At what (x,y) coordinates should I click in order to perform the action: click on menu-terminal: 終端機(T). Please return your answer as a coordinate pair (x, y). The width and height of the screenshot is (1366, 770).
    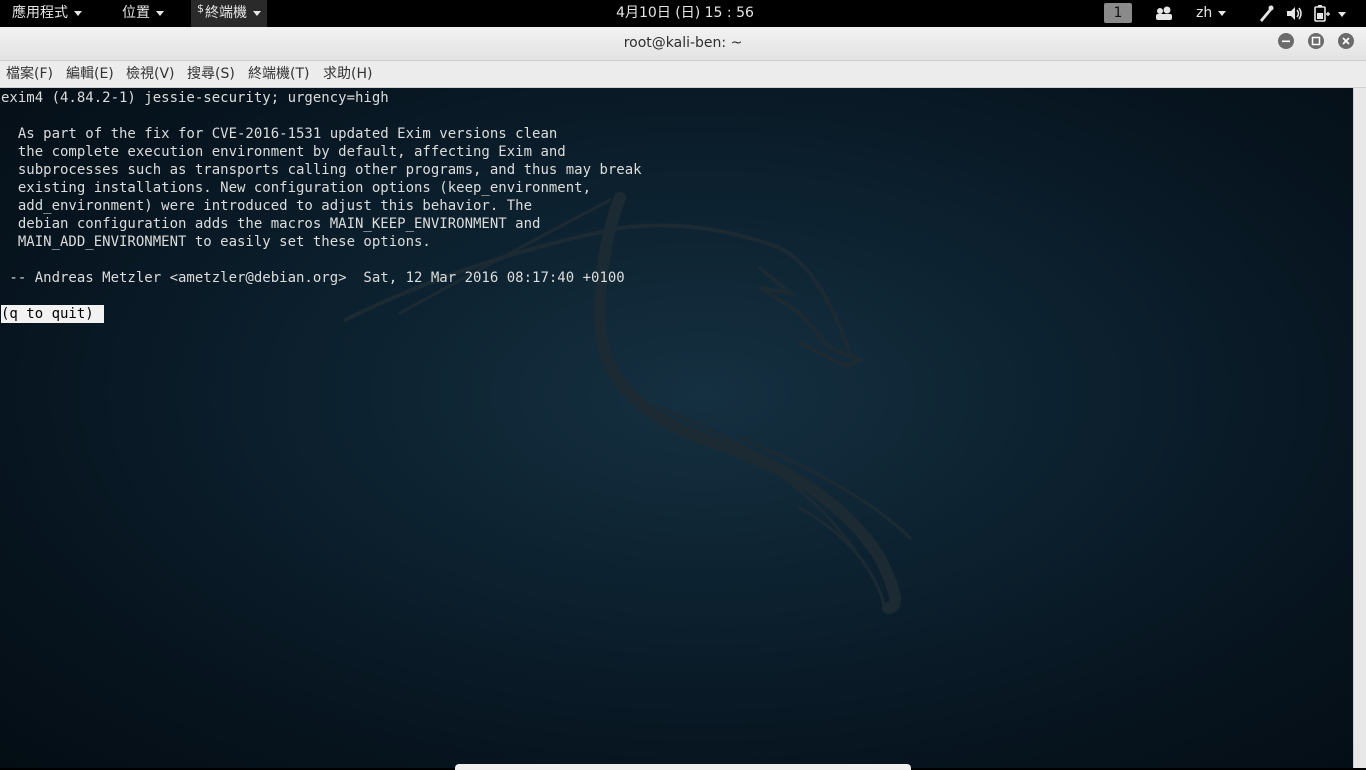
    Looking at the image, I should click on (278, 74).